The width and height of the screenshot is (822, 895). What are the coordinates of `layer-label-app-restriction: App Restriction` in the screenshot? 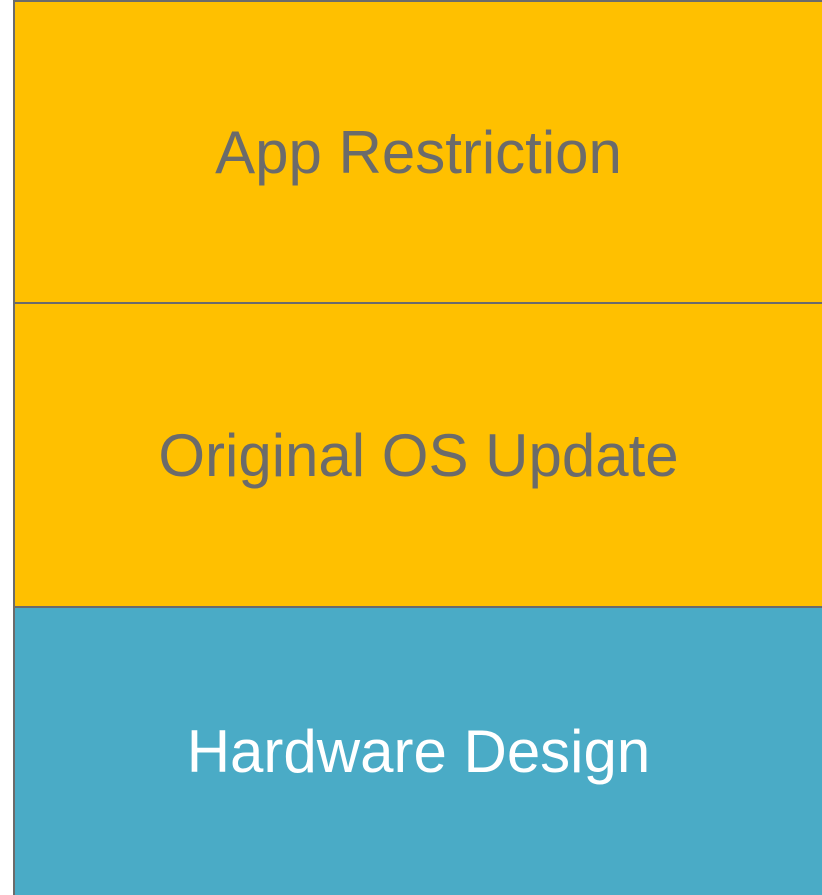 It's located at (418, 152).